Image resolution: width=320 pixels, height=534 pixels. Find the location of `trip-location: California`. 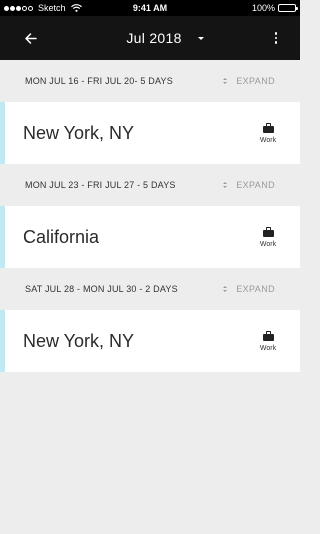

trip-location: California is located at coordinates (61, 236).